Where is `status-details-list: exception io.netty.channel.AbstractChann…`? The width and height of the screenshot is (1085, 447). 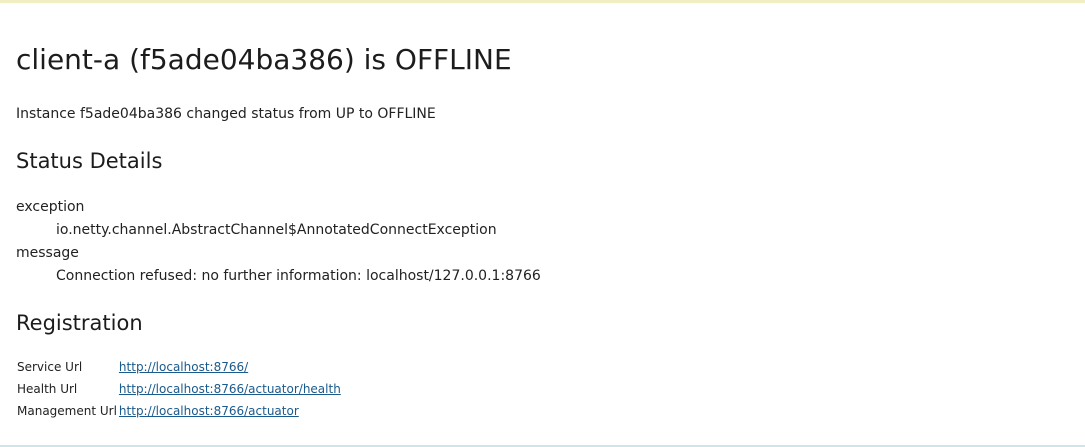 status-details-list: exception io.netty.channel.AbstractChann… is located at coordinates (278, 242).